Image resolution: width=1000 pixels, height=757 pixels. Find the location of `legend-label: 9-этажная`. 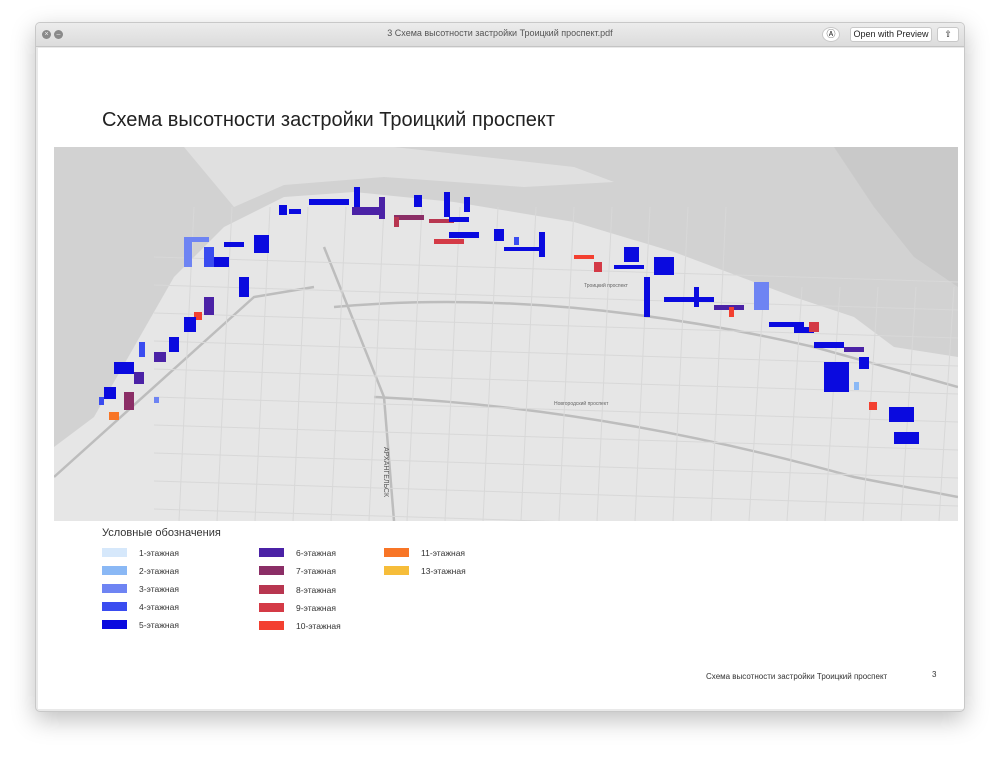

legend-label: 9-этажная is located at coordinates (316, 608).